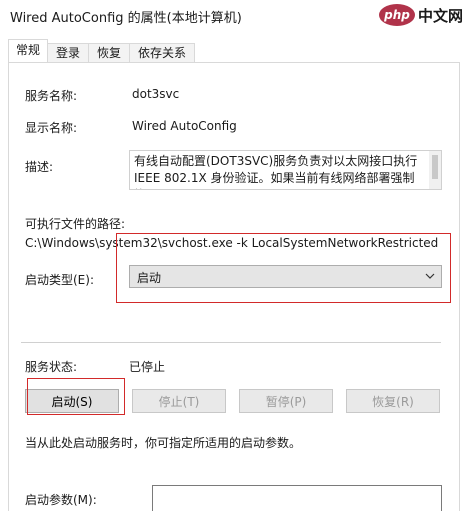  I want to click on exe-path-label: 可执行文件的路径:, so click(75, 224).